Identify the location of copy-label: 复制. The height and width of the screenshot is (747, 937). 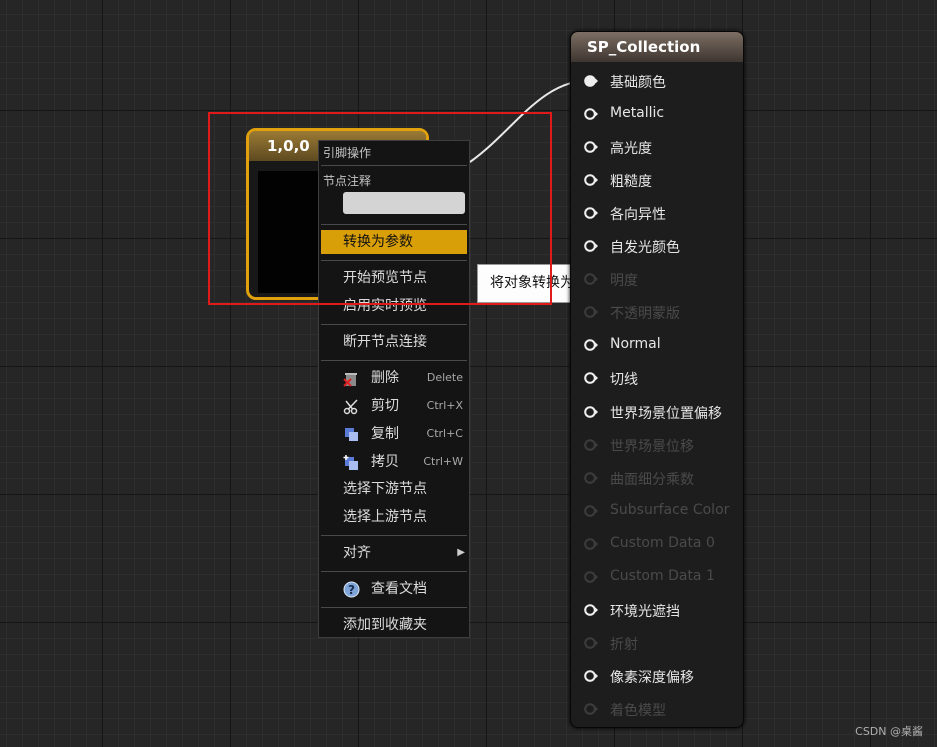
(385, 434).